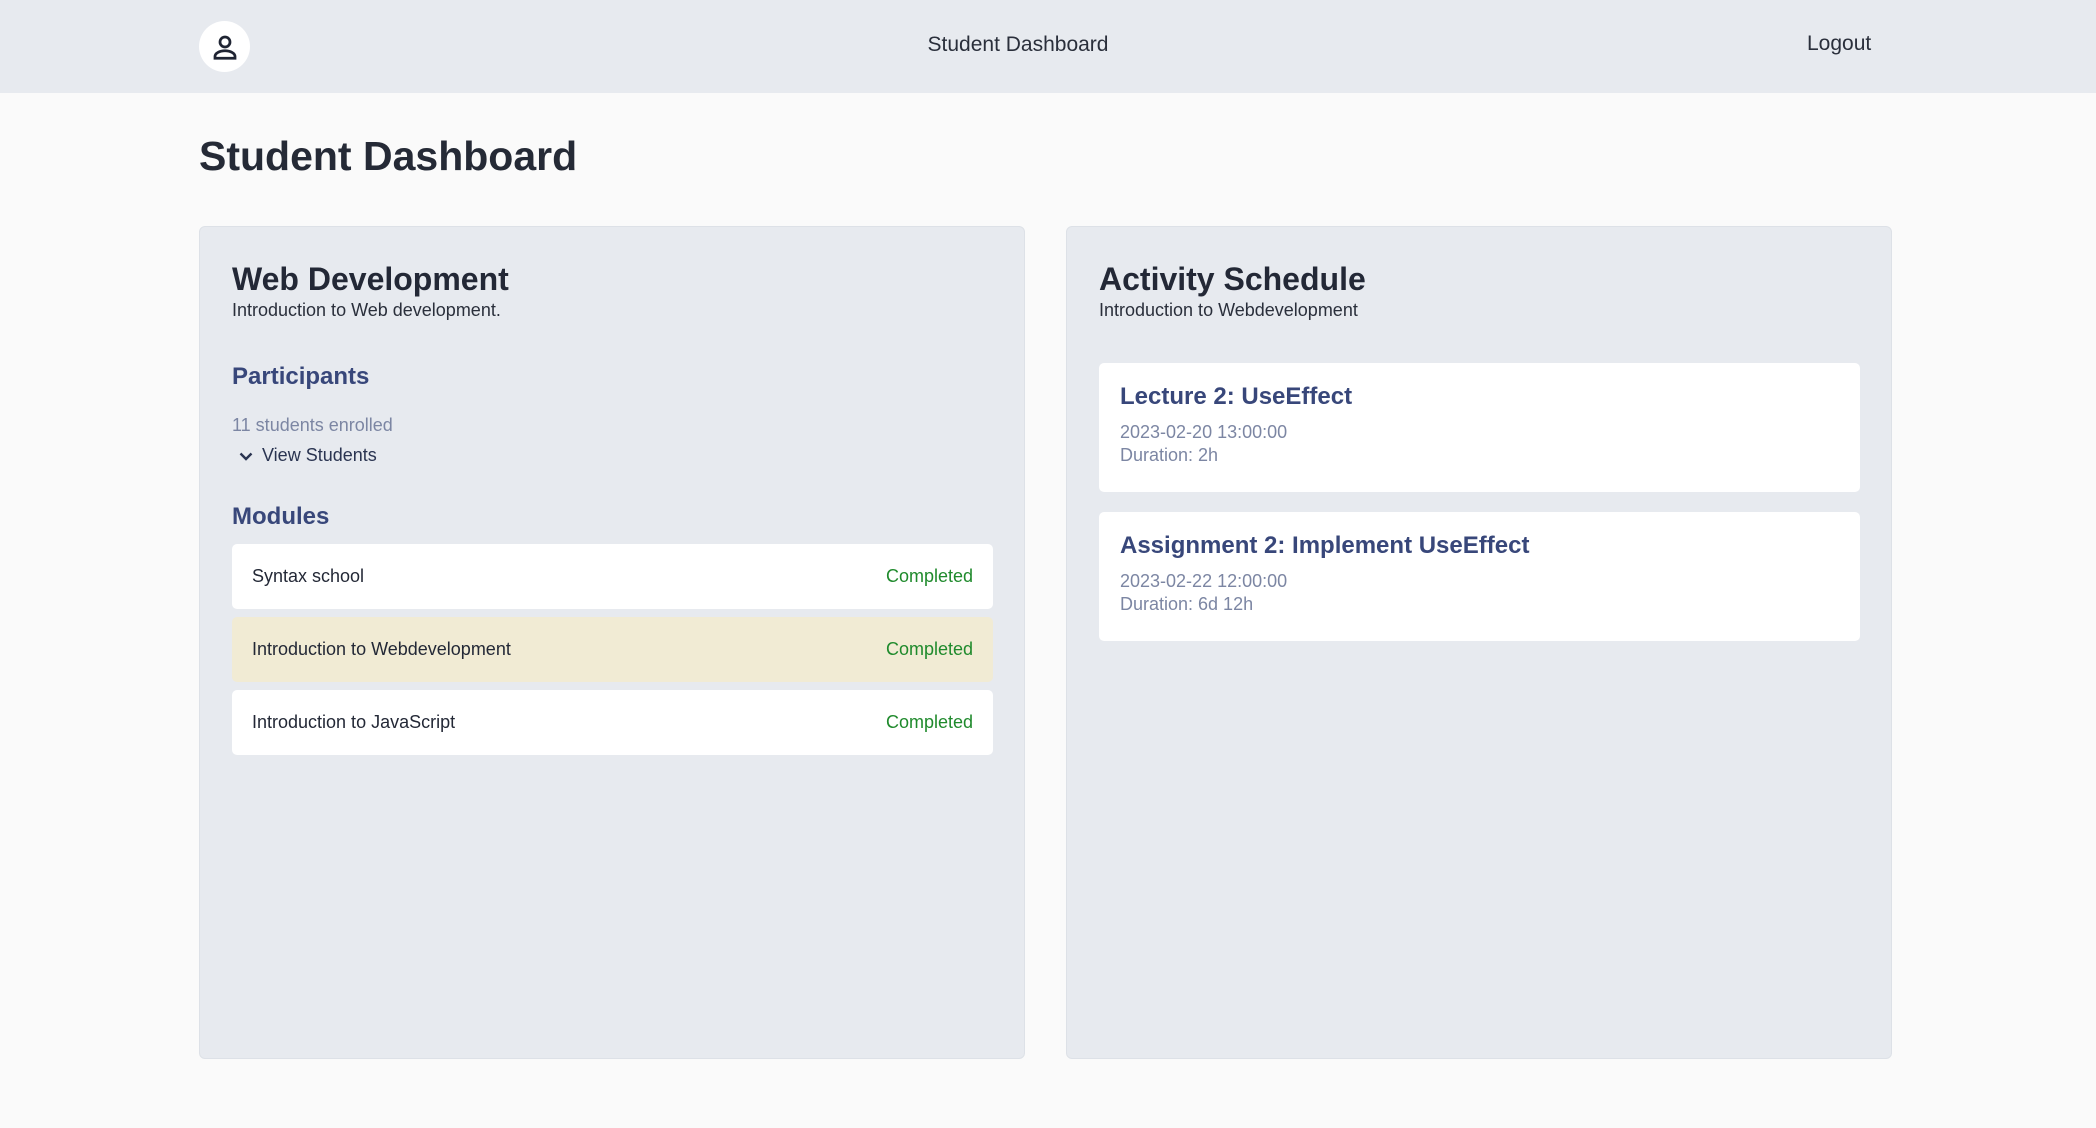 This screenshot has width=2096, height=1128. I want to click on module-row: Introduction to Webdevelopment Completed, so click(612, 649).